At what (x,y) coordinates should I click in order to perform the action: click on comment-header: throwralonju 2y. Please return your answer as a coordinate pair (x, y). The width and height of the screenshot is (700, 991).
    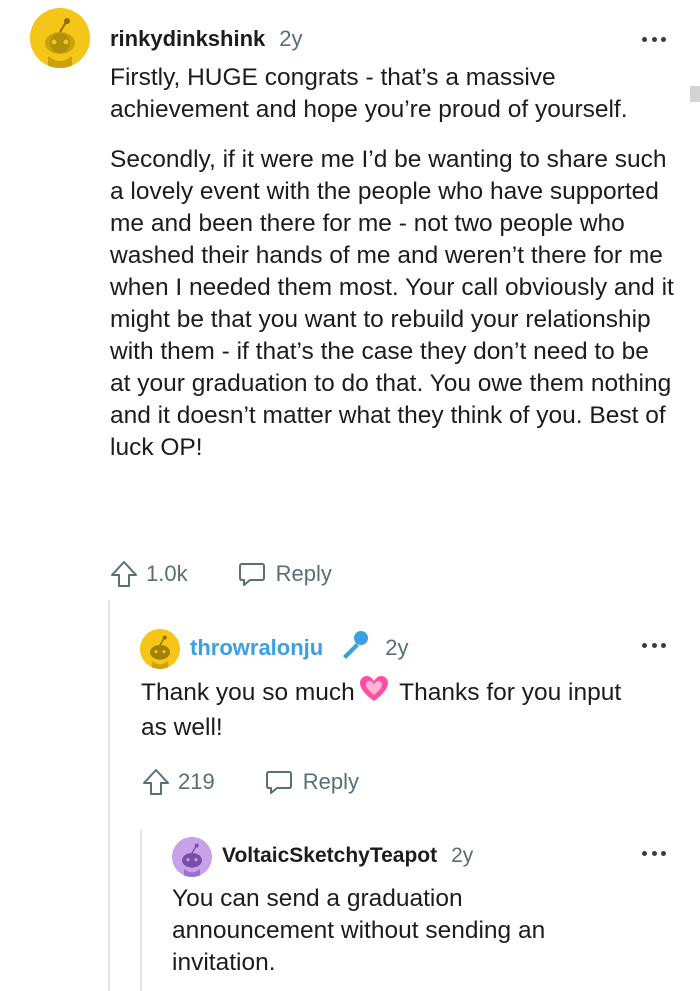
    Looking at the image, I should click on (299, 646).